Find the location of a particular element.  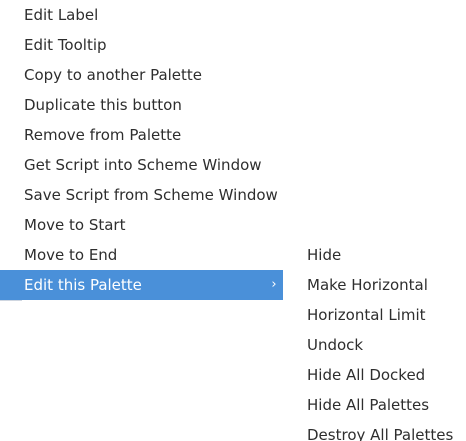

submenu-item-label: Hide All Palettes is located at coordinates (368, 405).